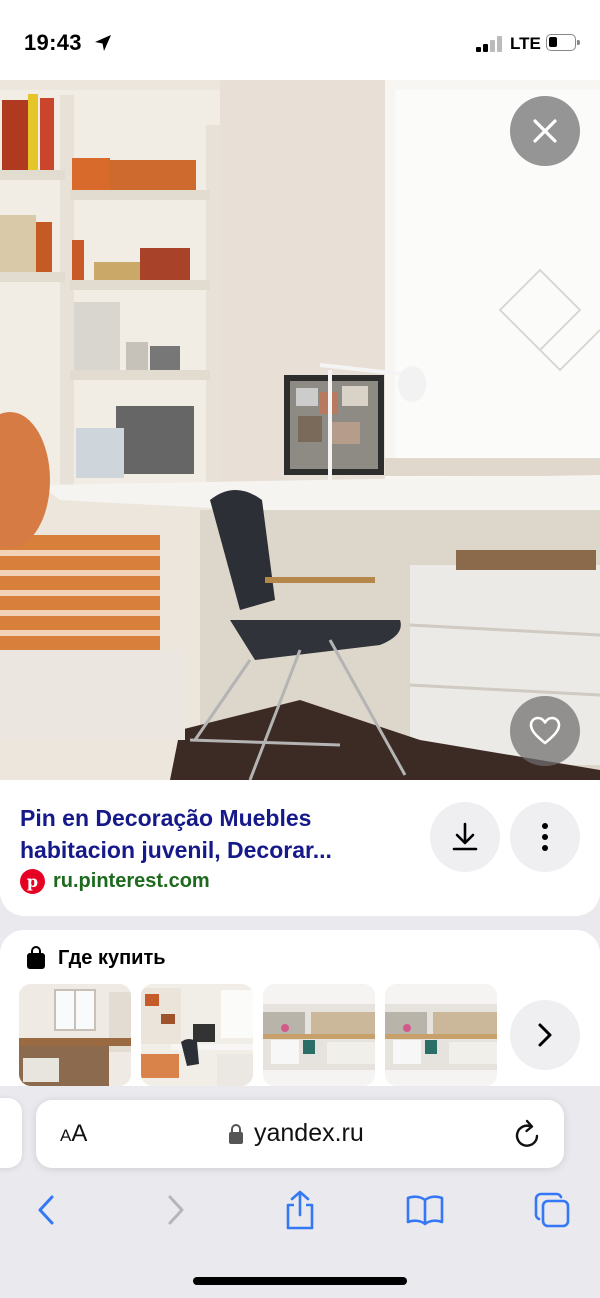 The image size is (600, 1298). I want to click on share-button, so click(300, 1210).